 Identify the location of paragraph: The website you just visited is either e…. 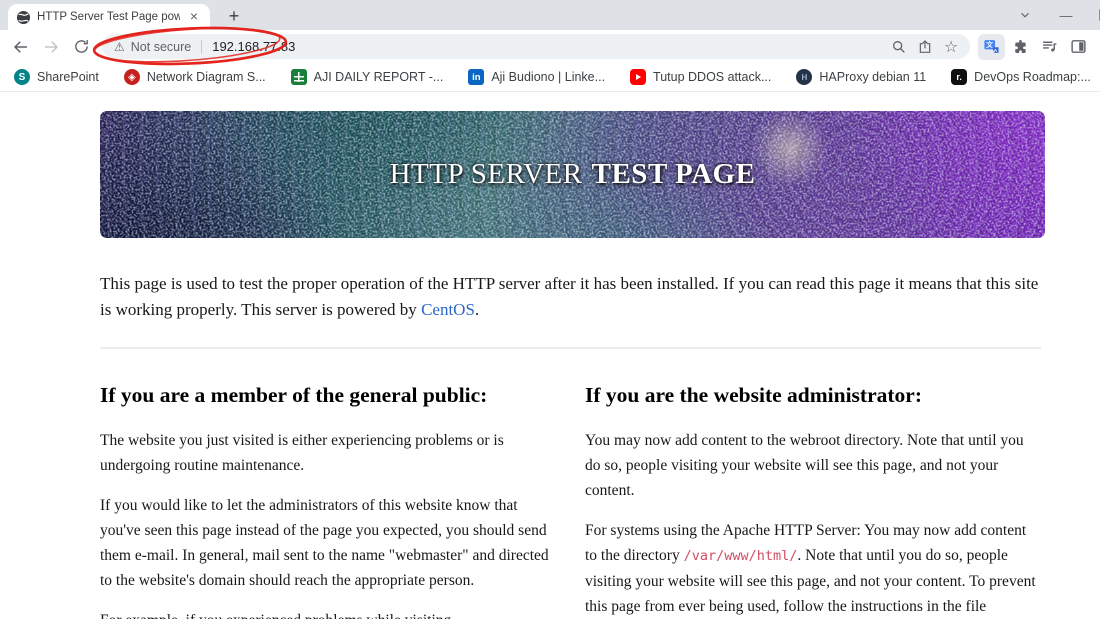
(302, 453).